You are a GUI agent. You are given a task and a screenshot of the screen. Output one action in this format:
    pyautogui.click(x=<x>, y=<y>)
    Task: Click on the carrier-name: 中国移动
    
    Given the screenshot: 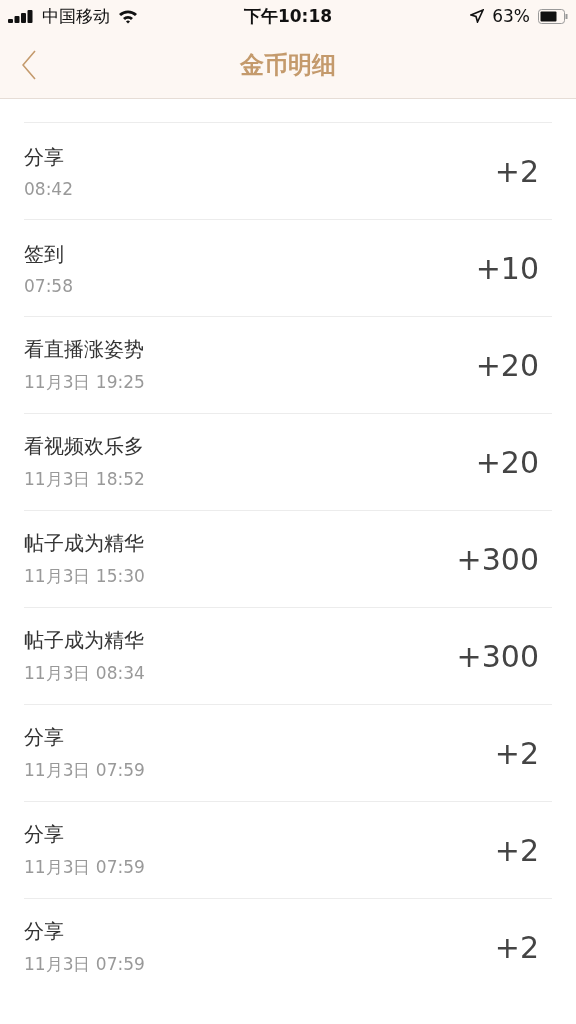 What is the action you would take?
    pyautogui.click(x=76, y=16)
    